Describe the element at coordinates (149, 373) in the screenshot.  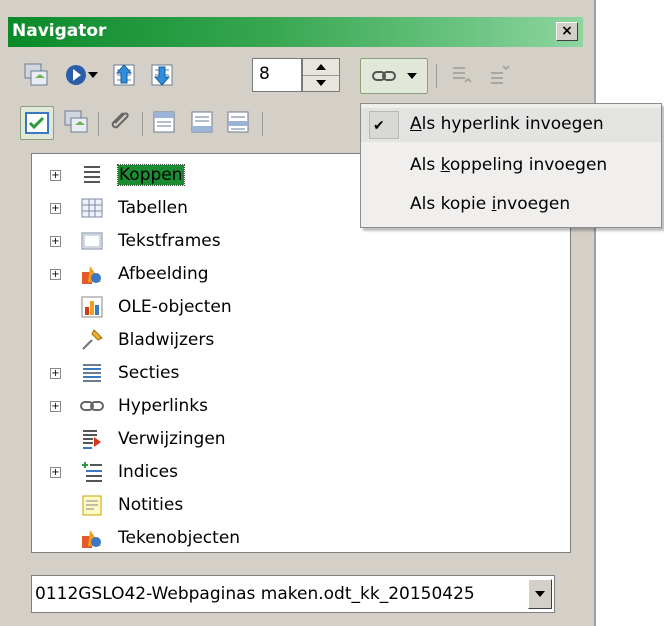
I see `tree-item-label: Secties` at that location.